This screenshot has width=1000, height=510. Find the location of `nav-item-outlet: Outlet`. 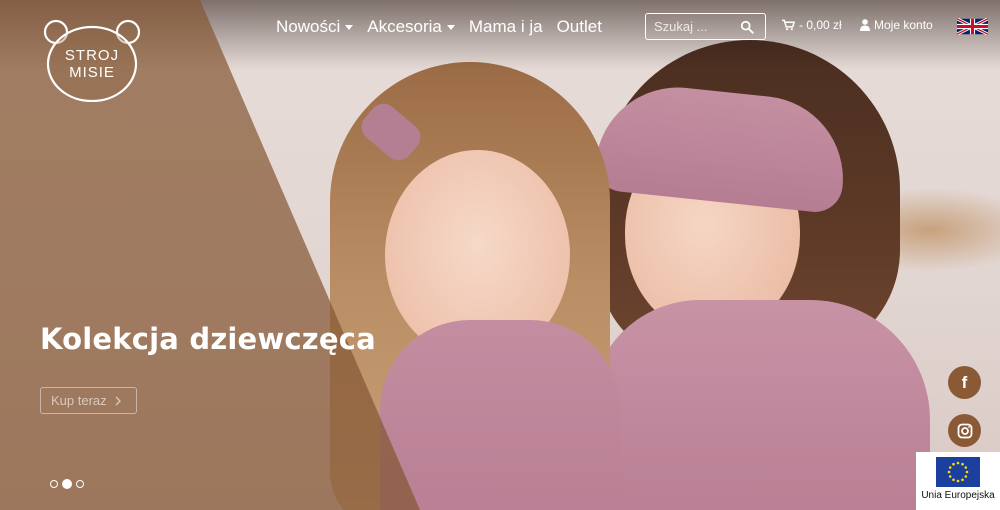

nav-item-outlet: Outlet is located at coordinates (579, 27).